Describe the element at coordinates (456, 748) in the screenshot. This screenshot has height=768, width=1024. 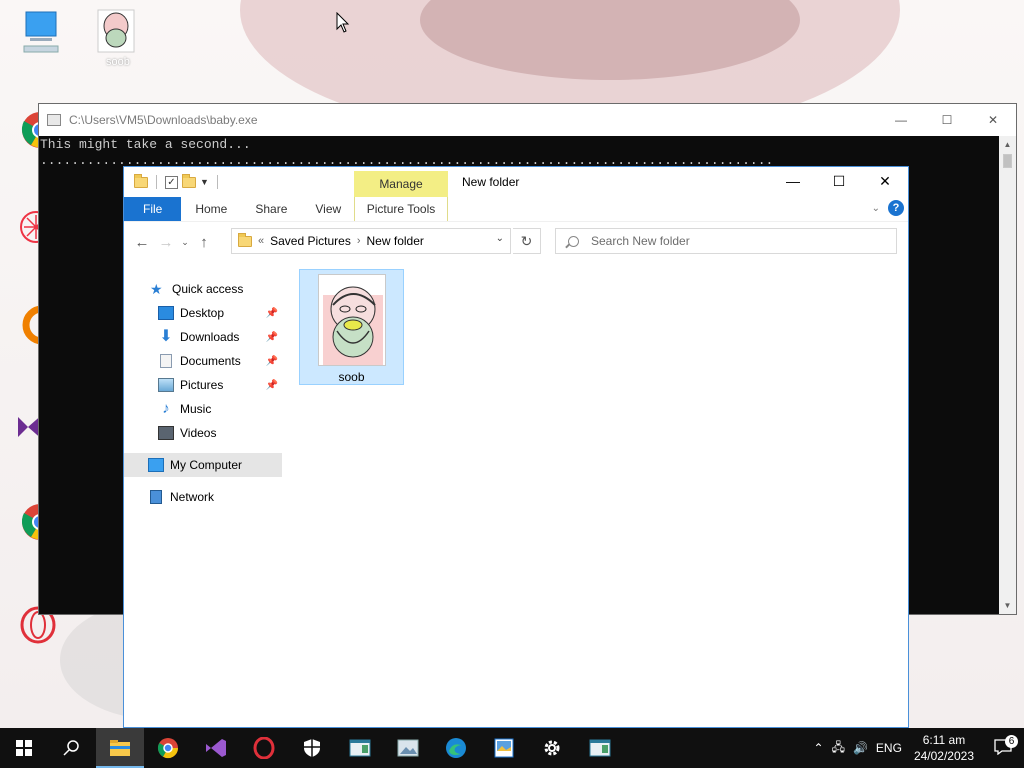
I see `taskbar-edge` at that location.